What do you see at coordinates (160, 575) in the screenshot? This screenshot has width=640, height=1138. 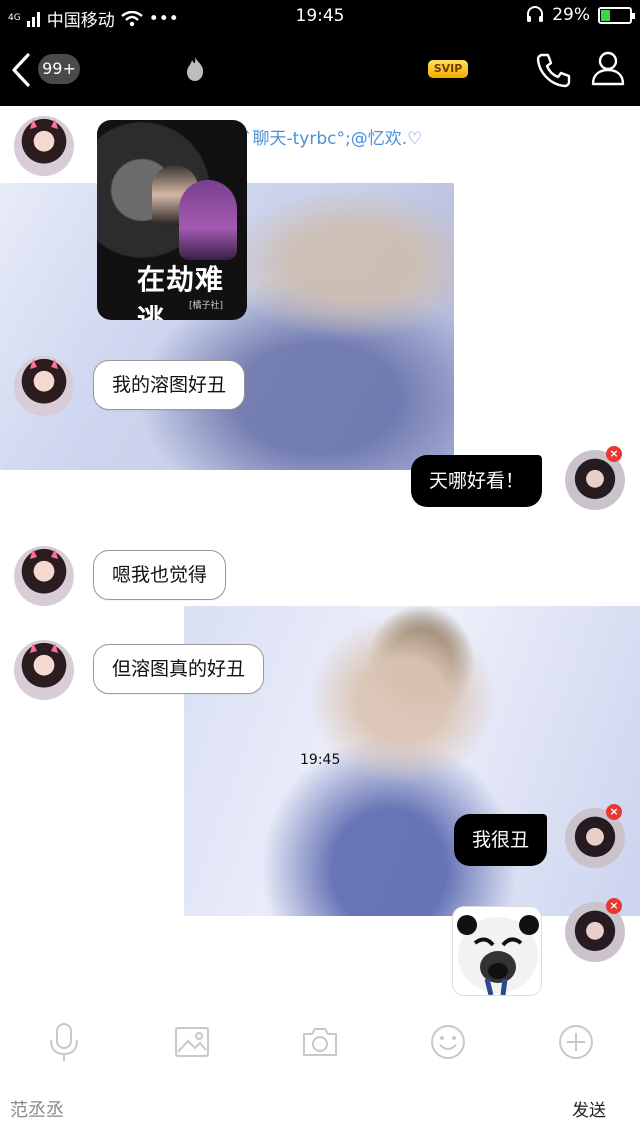 I see `message-bubble-incoming: 嗯我也觉得` at bounding box center [160, 575].